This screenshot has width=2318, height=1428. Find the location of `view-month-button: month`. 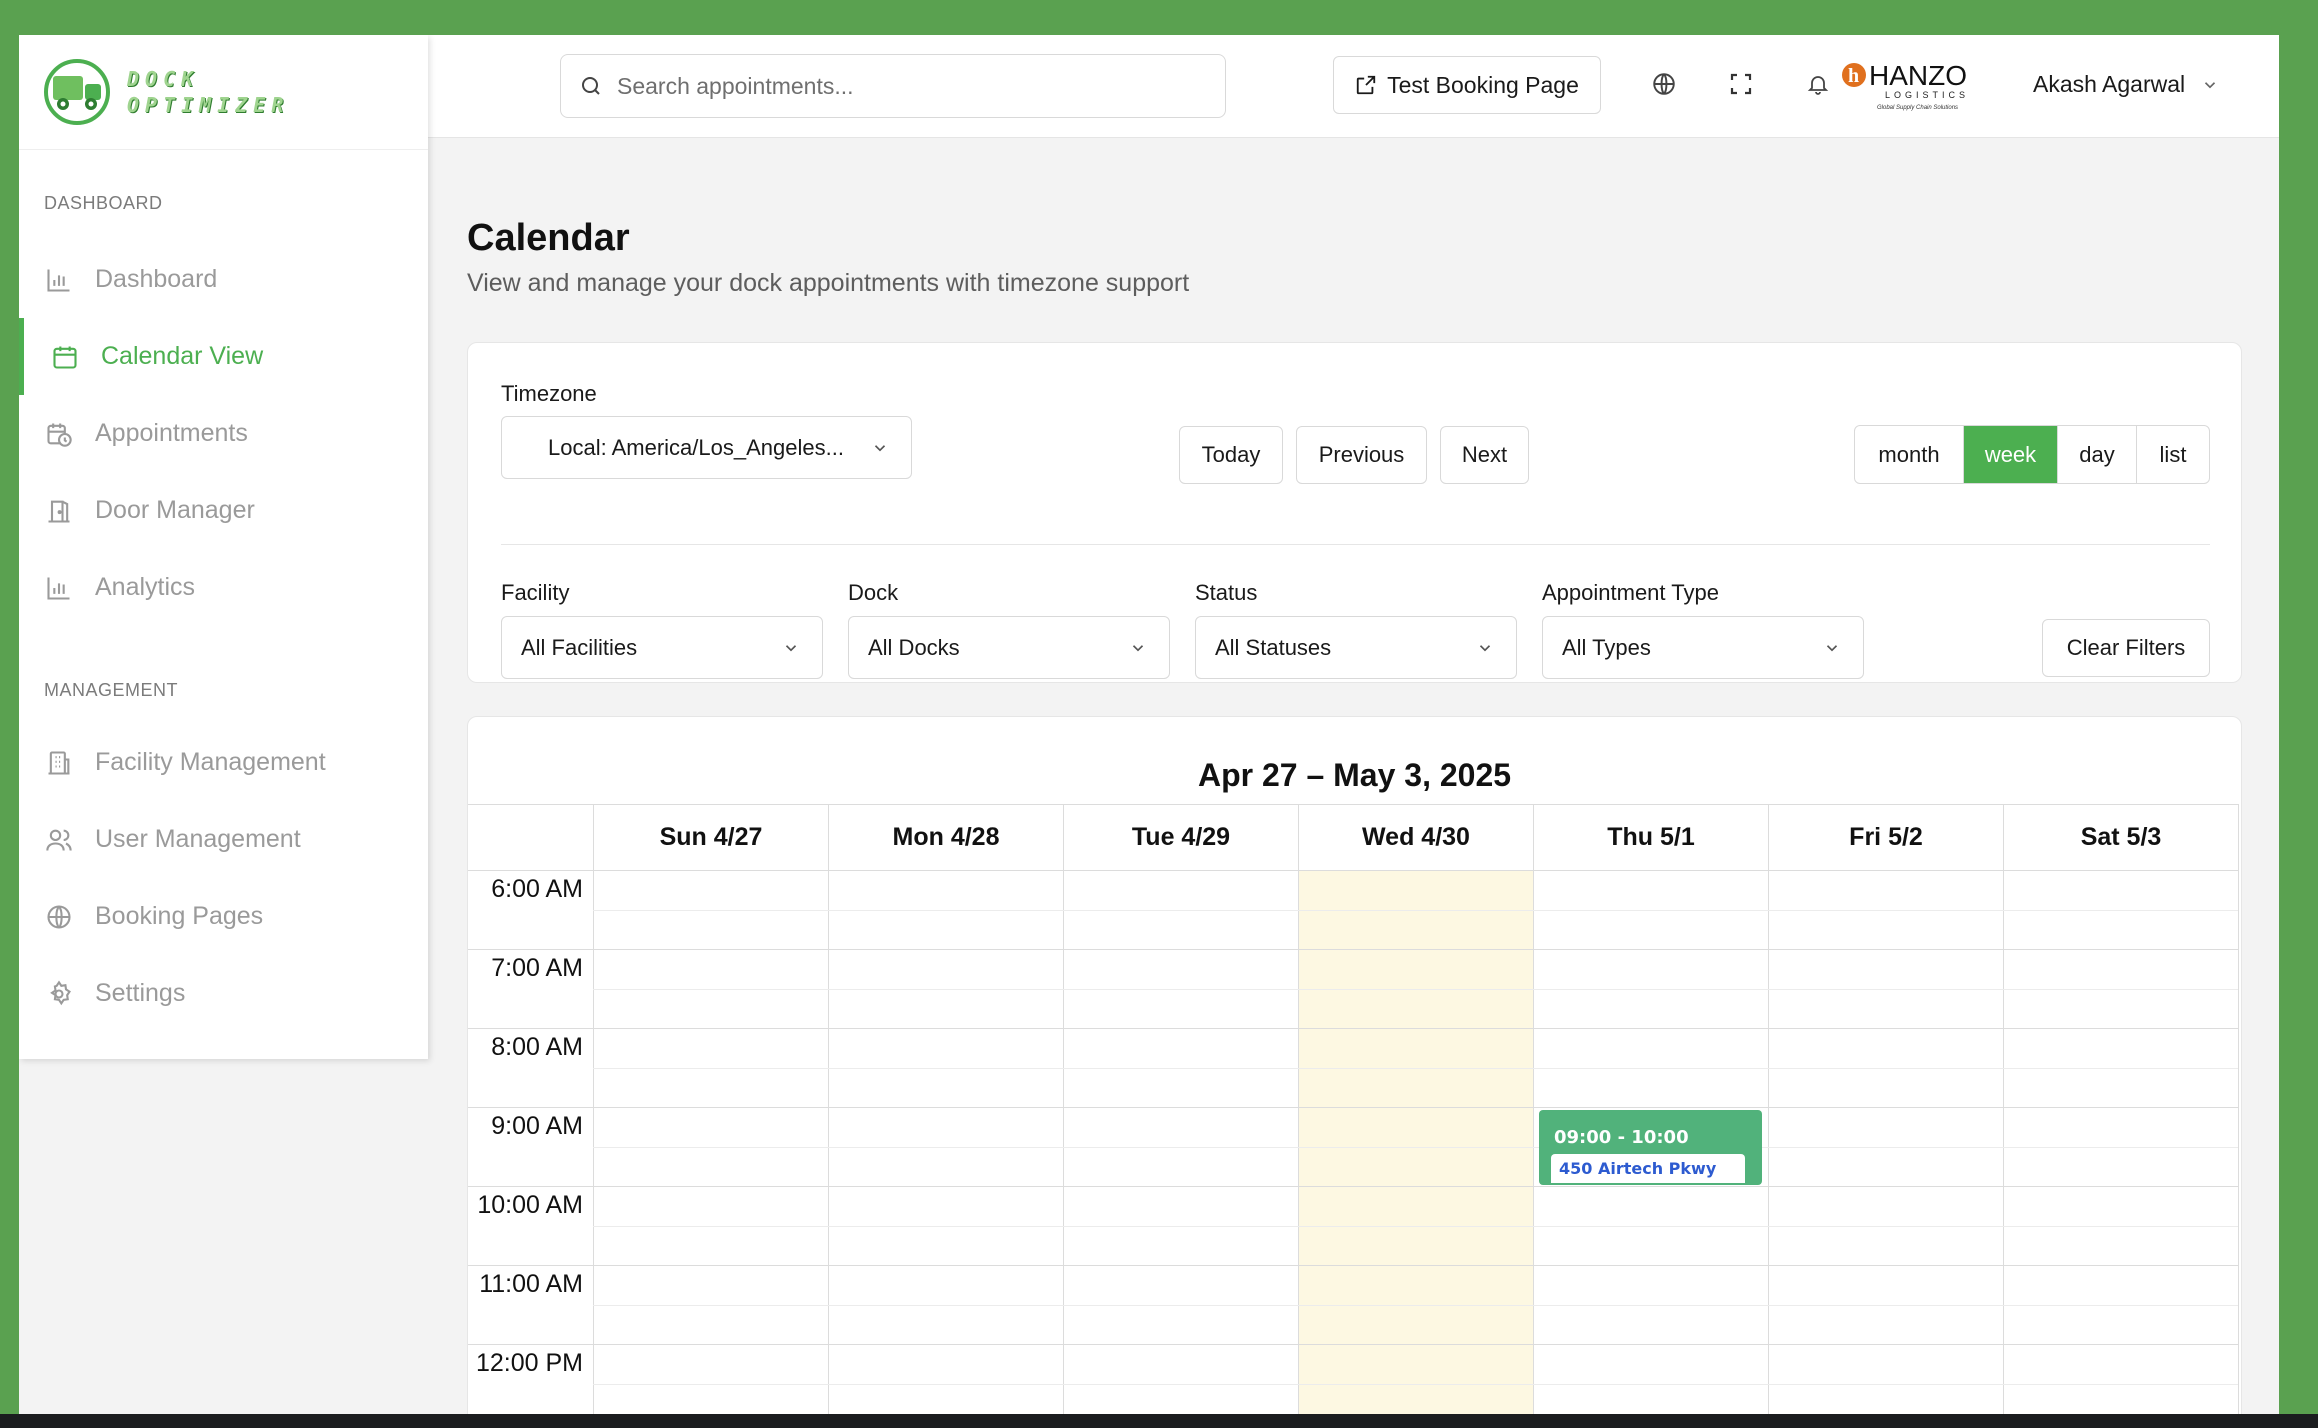

view-month-button: month is located at coordinates (1909, 454).